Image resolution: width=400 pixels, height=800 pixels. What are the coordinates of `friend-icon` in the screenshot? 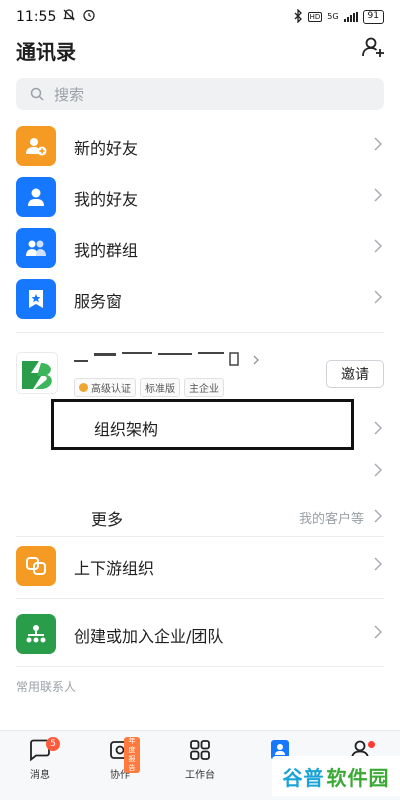 It's located at (36, 197).